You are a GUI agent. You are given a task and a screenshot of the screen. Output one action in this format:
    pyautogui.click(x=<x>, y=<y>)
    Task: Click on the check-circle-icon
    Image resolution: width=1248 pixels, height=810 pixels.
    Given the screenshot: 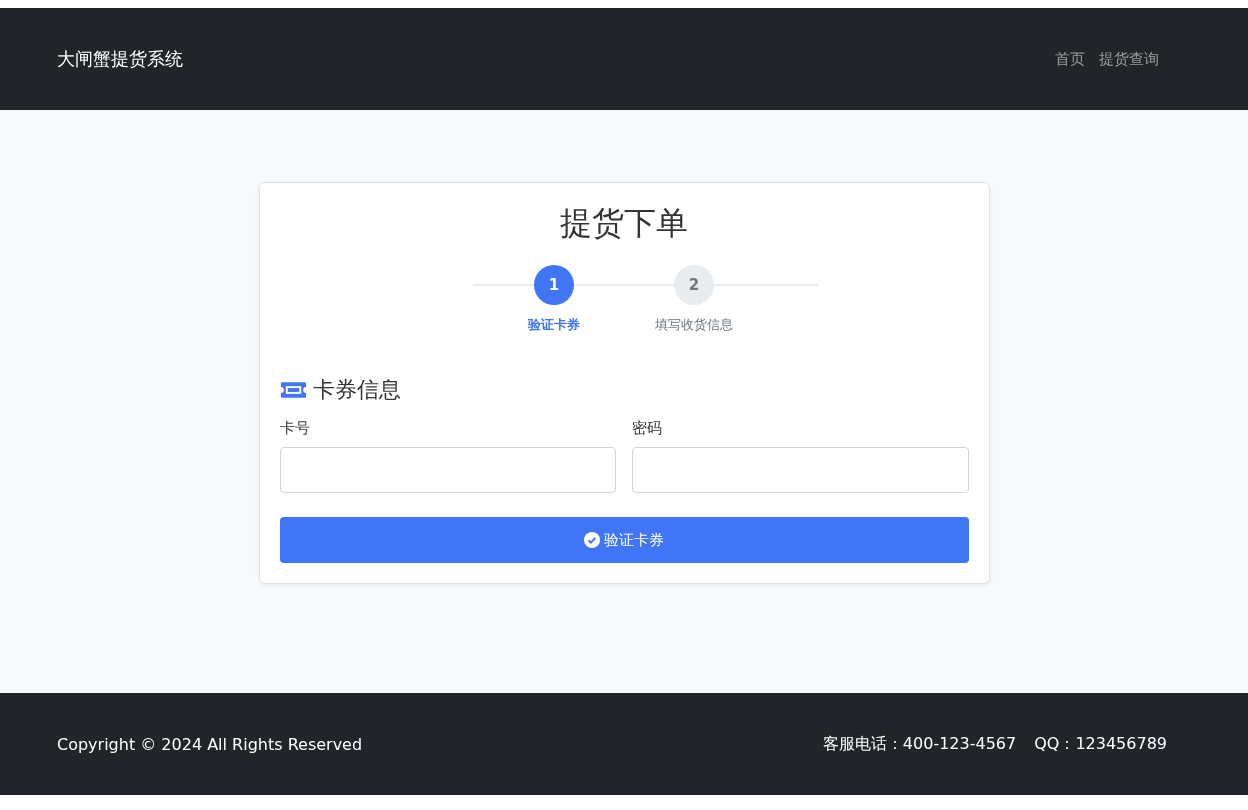 What is the action you would take?
    pyautogui.click(x=592, y=540)
    